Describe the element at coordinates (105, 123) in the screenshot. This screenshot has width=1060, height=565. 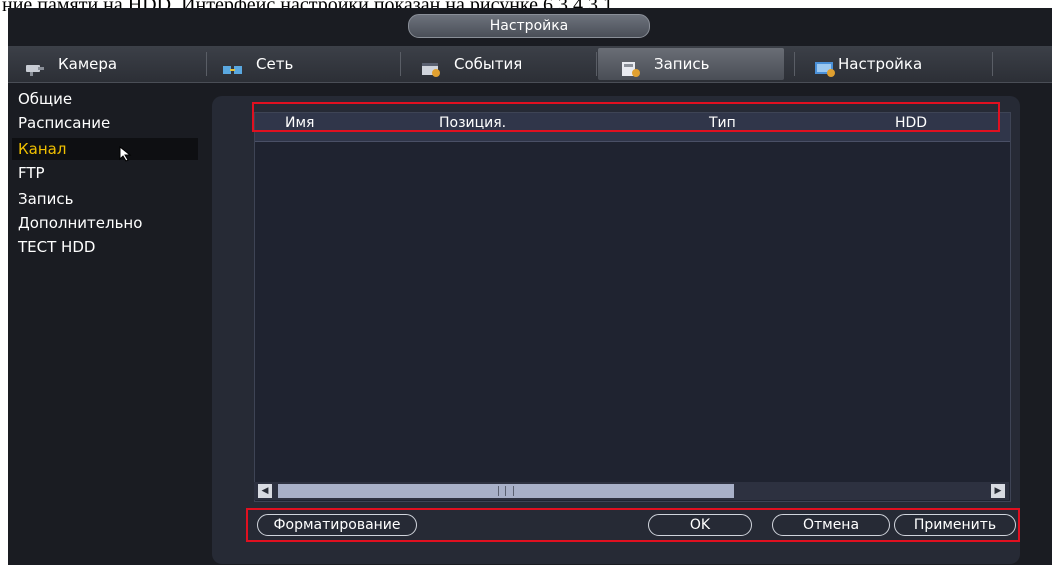
I see `sidebar-item-schedule: Расписание` at that location.